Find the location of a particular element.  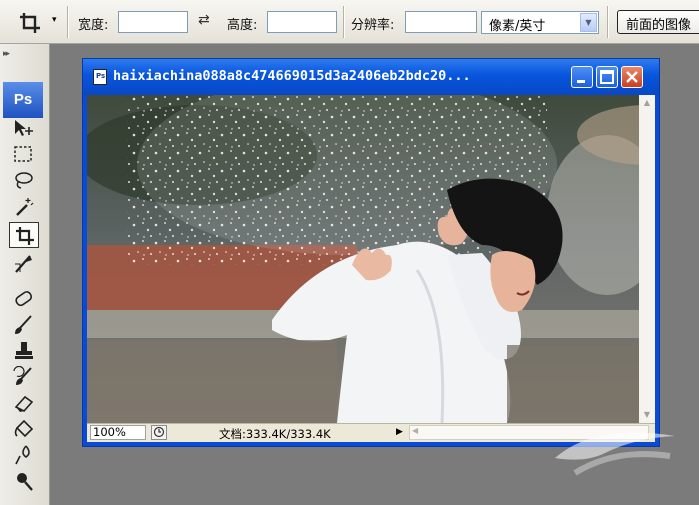

chevron-down-icon: ▼ is located at coordinates (588, 22).